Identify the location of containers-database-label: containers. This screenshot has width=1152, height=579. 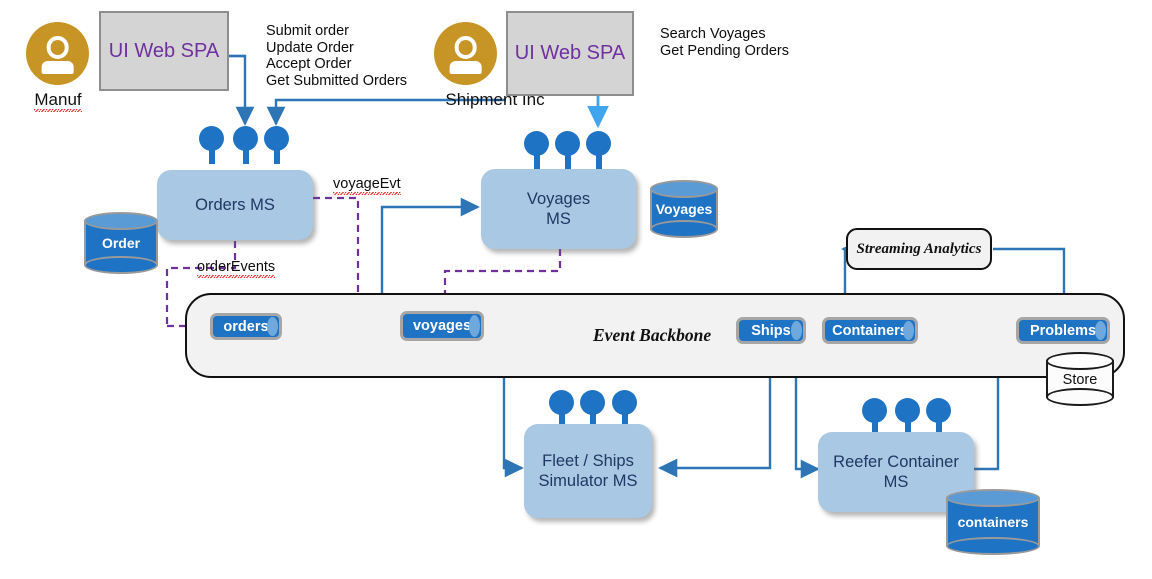
(993, 522).